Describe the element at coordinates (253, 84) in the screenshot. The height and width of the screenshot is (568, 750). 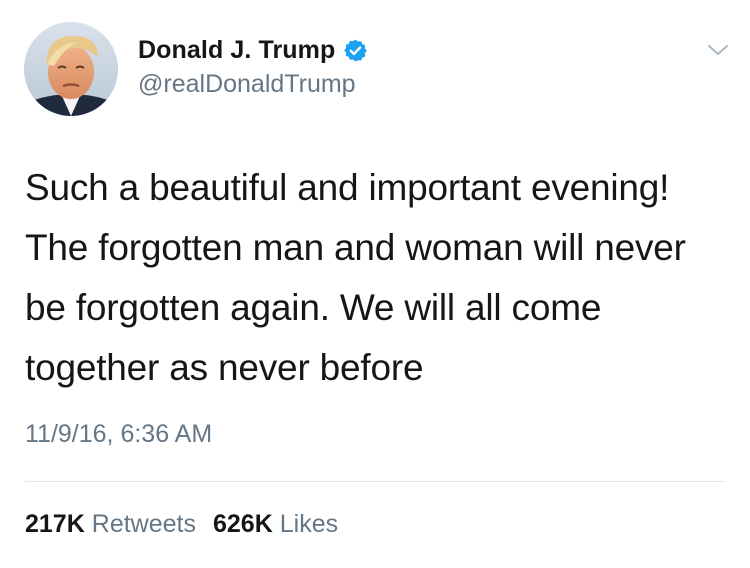
I see `author-handle: @realDonaldTrump` at that location.